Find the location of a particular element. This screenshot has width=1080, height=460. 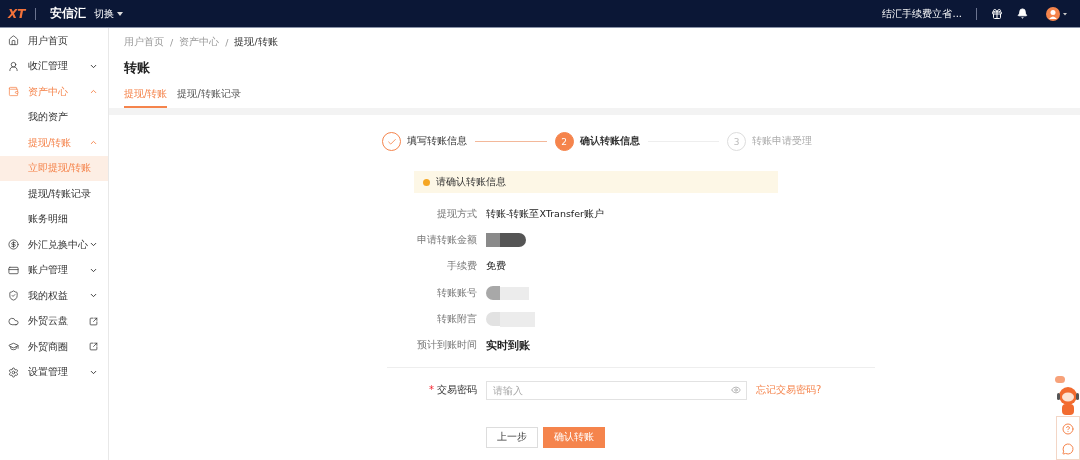

sidebar-item: 提现/转账记录 is located at coordinates (54, 194).